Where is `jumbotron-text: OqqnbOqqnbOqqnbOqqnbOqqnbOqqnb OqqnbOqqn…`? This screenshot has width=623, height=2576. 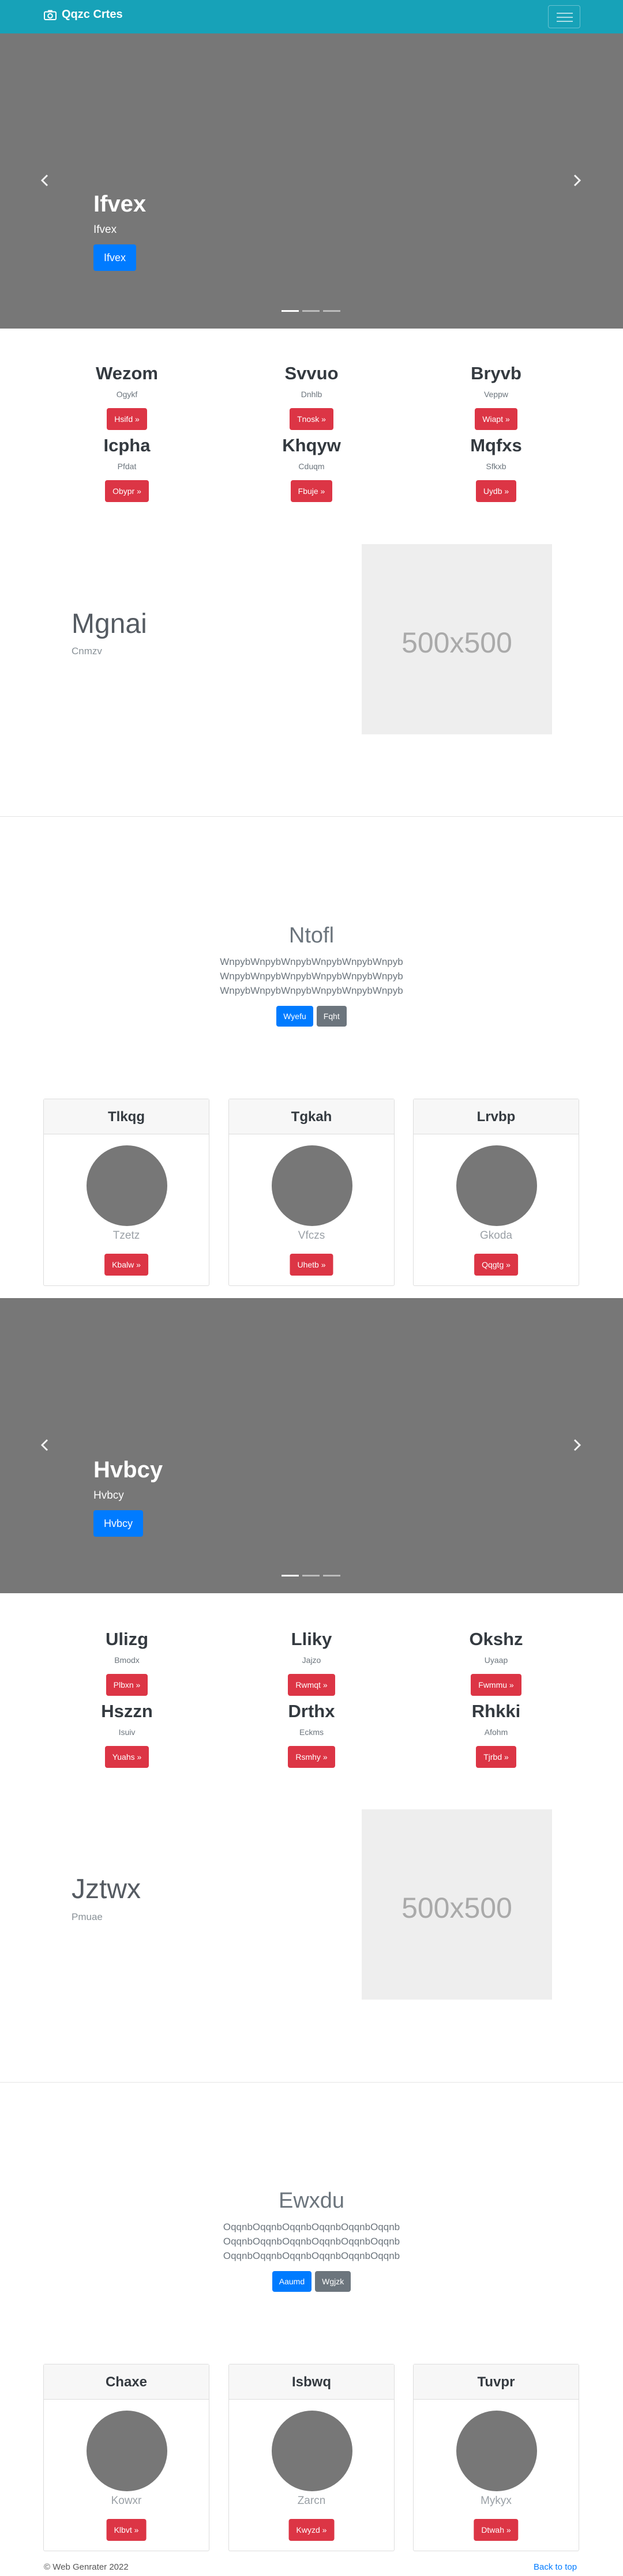
jumbotron-text: OqqnbOqqnbOqqnbOqqnbOqqnbOqqnb OqqnbOqqn… is located at coordinates (311, 2241).